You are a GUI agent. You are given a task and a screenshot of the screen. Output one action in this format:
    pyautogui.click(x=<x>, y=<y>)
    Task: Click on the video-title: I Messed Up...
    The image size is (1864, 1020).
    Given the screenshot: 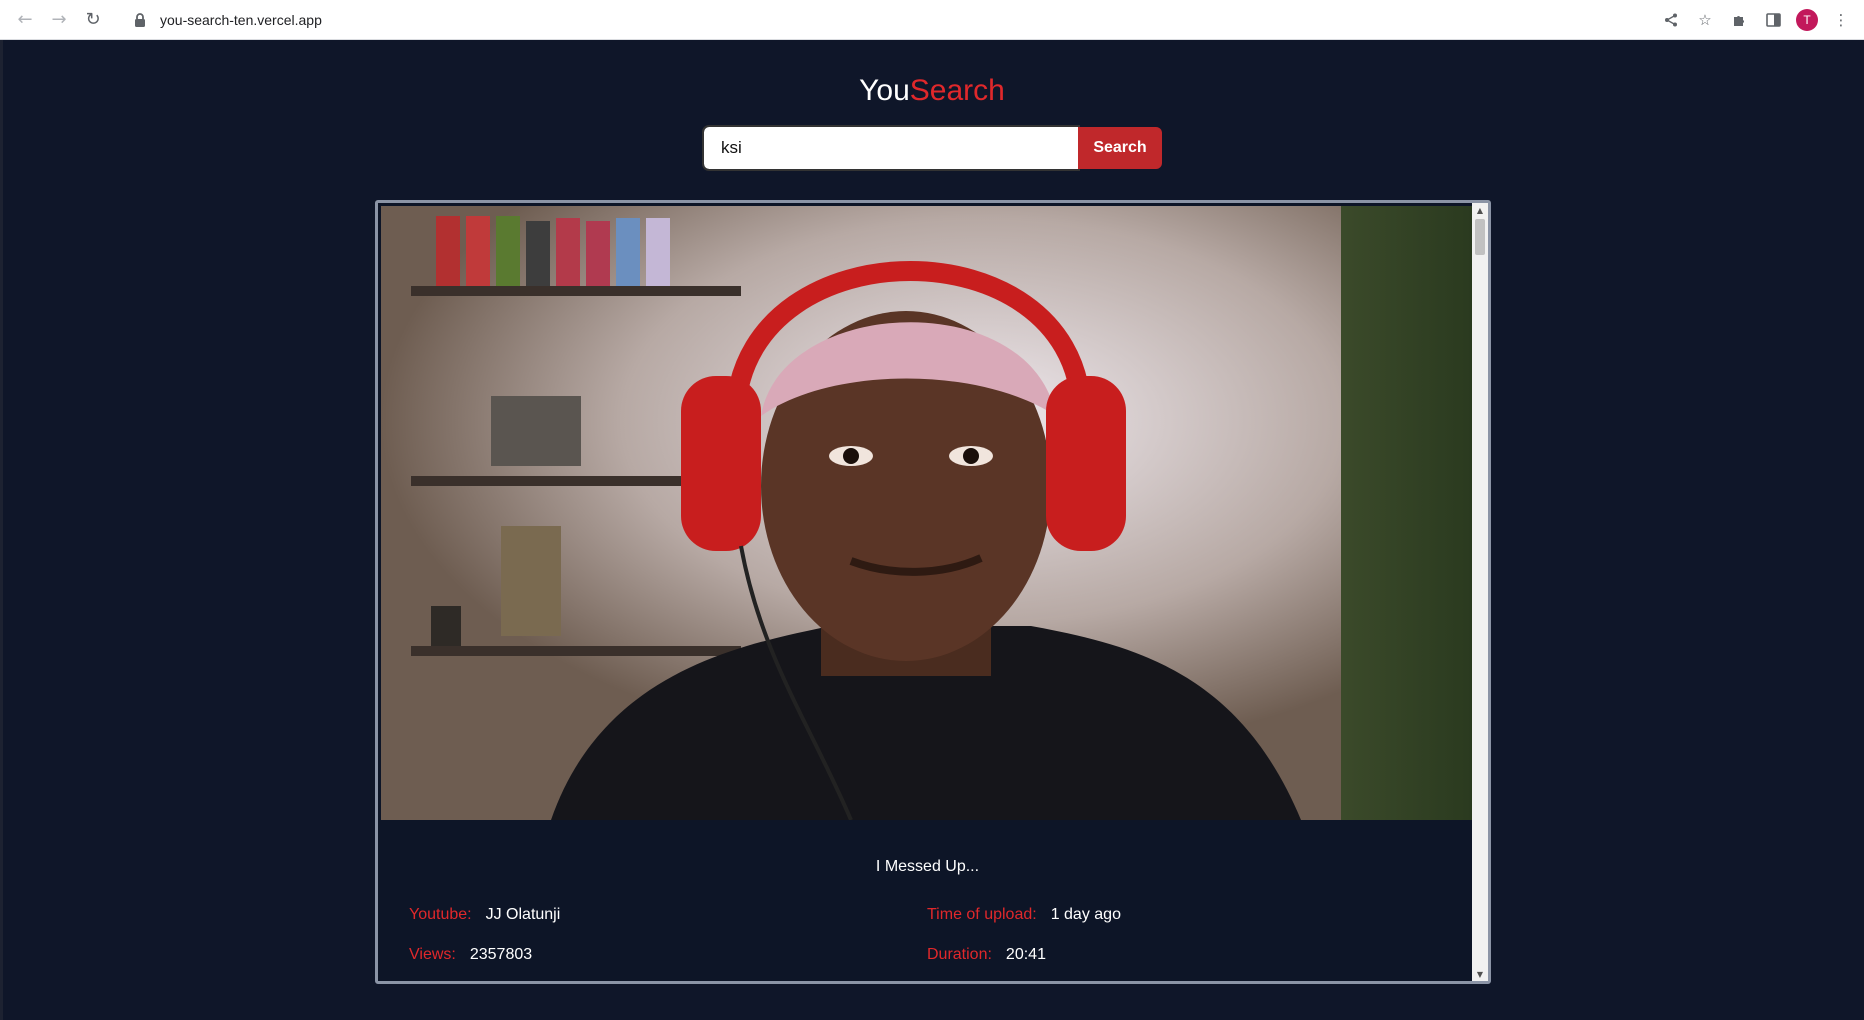 What is the action you would take?
    pyautogui.click(x=927, y=867)
    